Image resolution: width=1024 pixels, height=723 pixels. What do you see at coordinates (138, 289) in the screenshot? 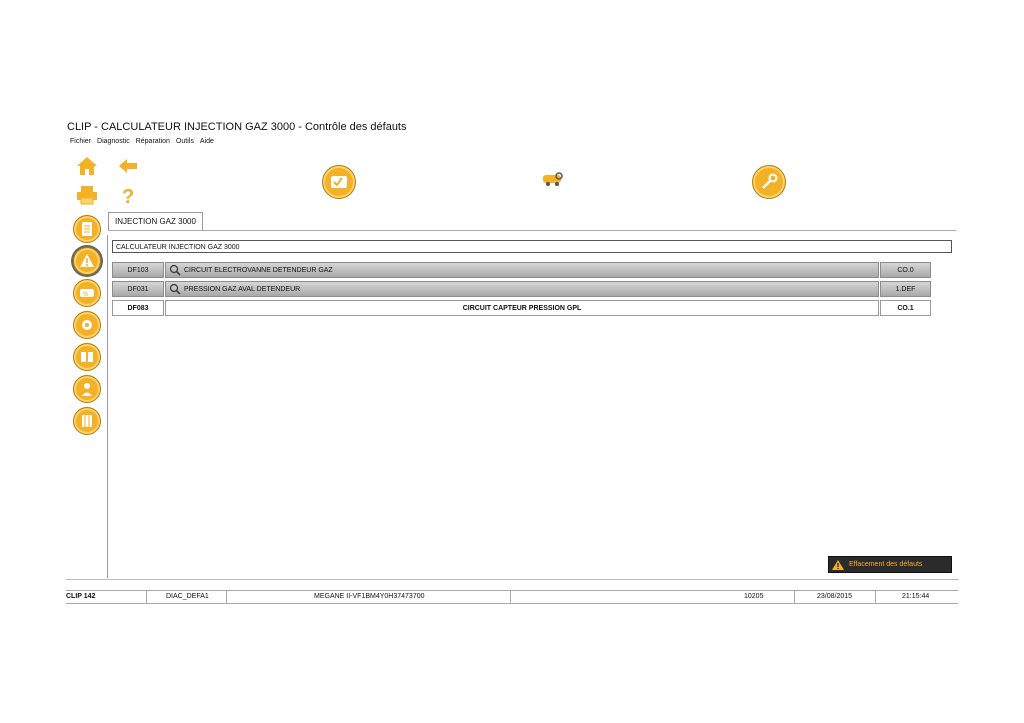
I see `fault-code: DF031` at bounding box center [138, 289].